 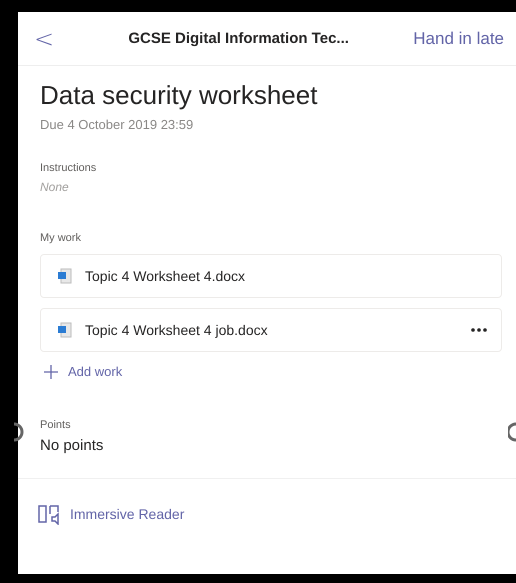 What do you see at coordinates (51, 371) in the screenshot?
I see `plus-icon` at bounding box center [51, 371].